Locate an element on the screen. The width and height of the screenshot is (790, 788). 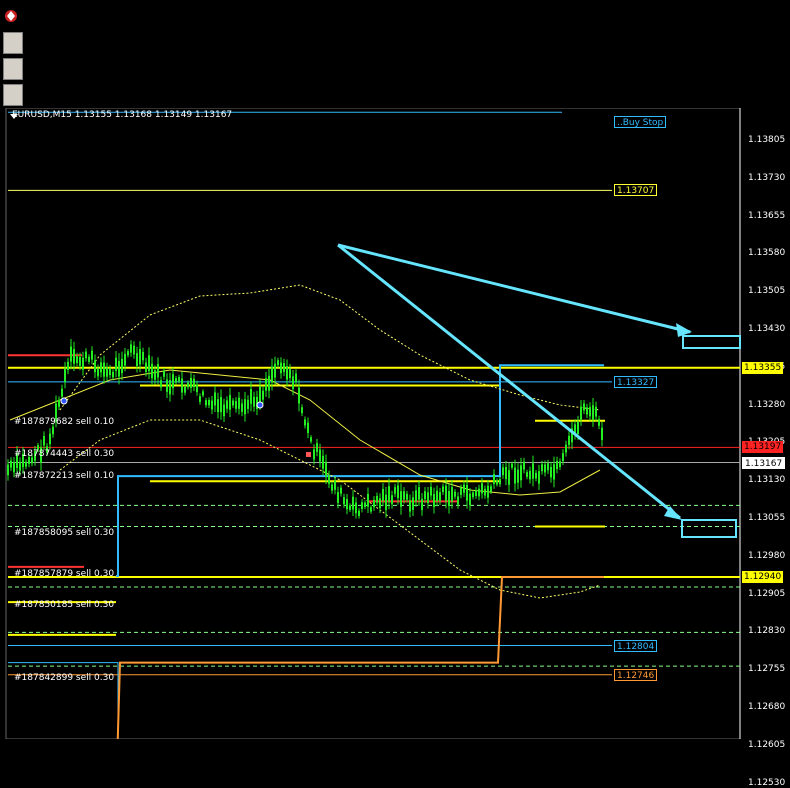
order-label: #187872213 sell 0.10 is located at coordinates (64, 476).